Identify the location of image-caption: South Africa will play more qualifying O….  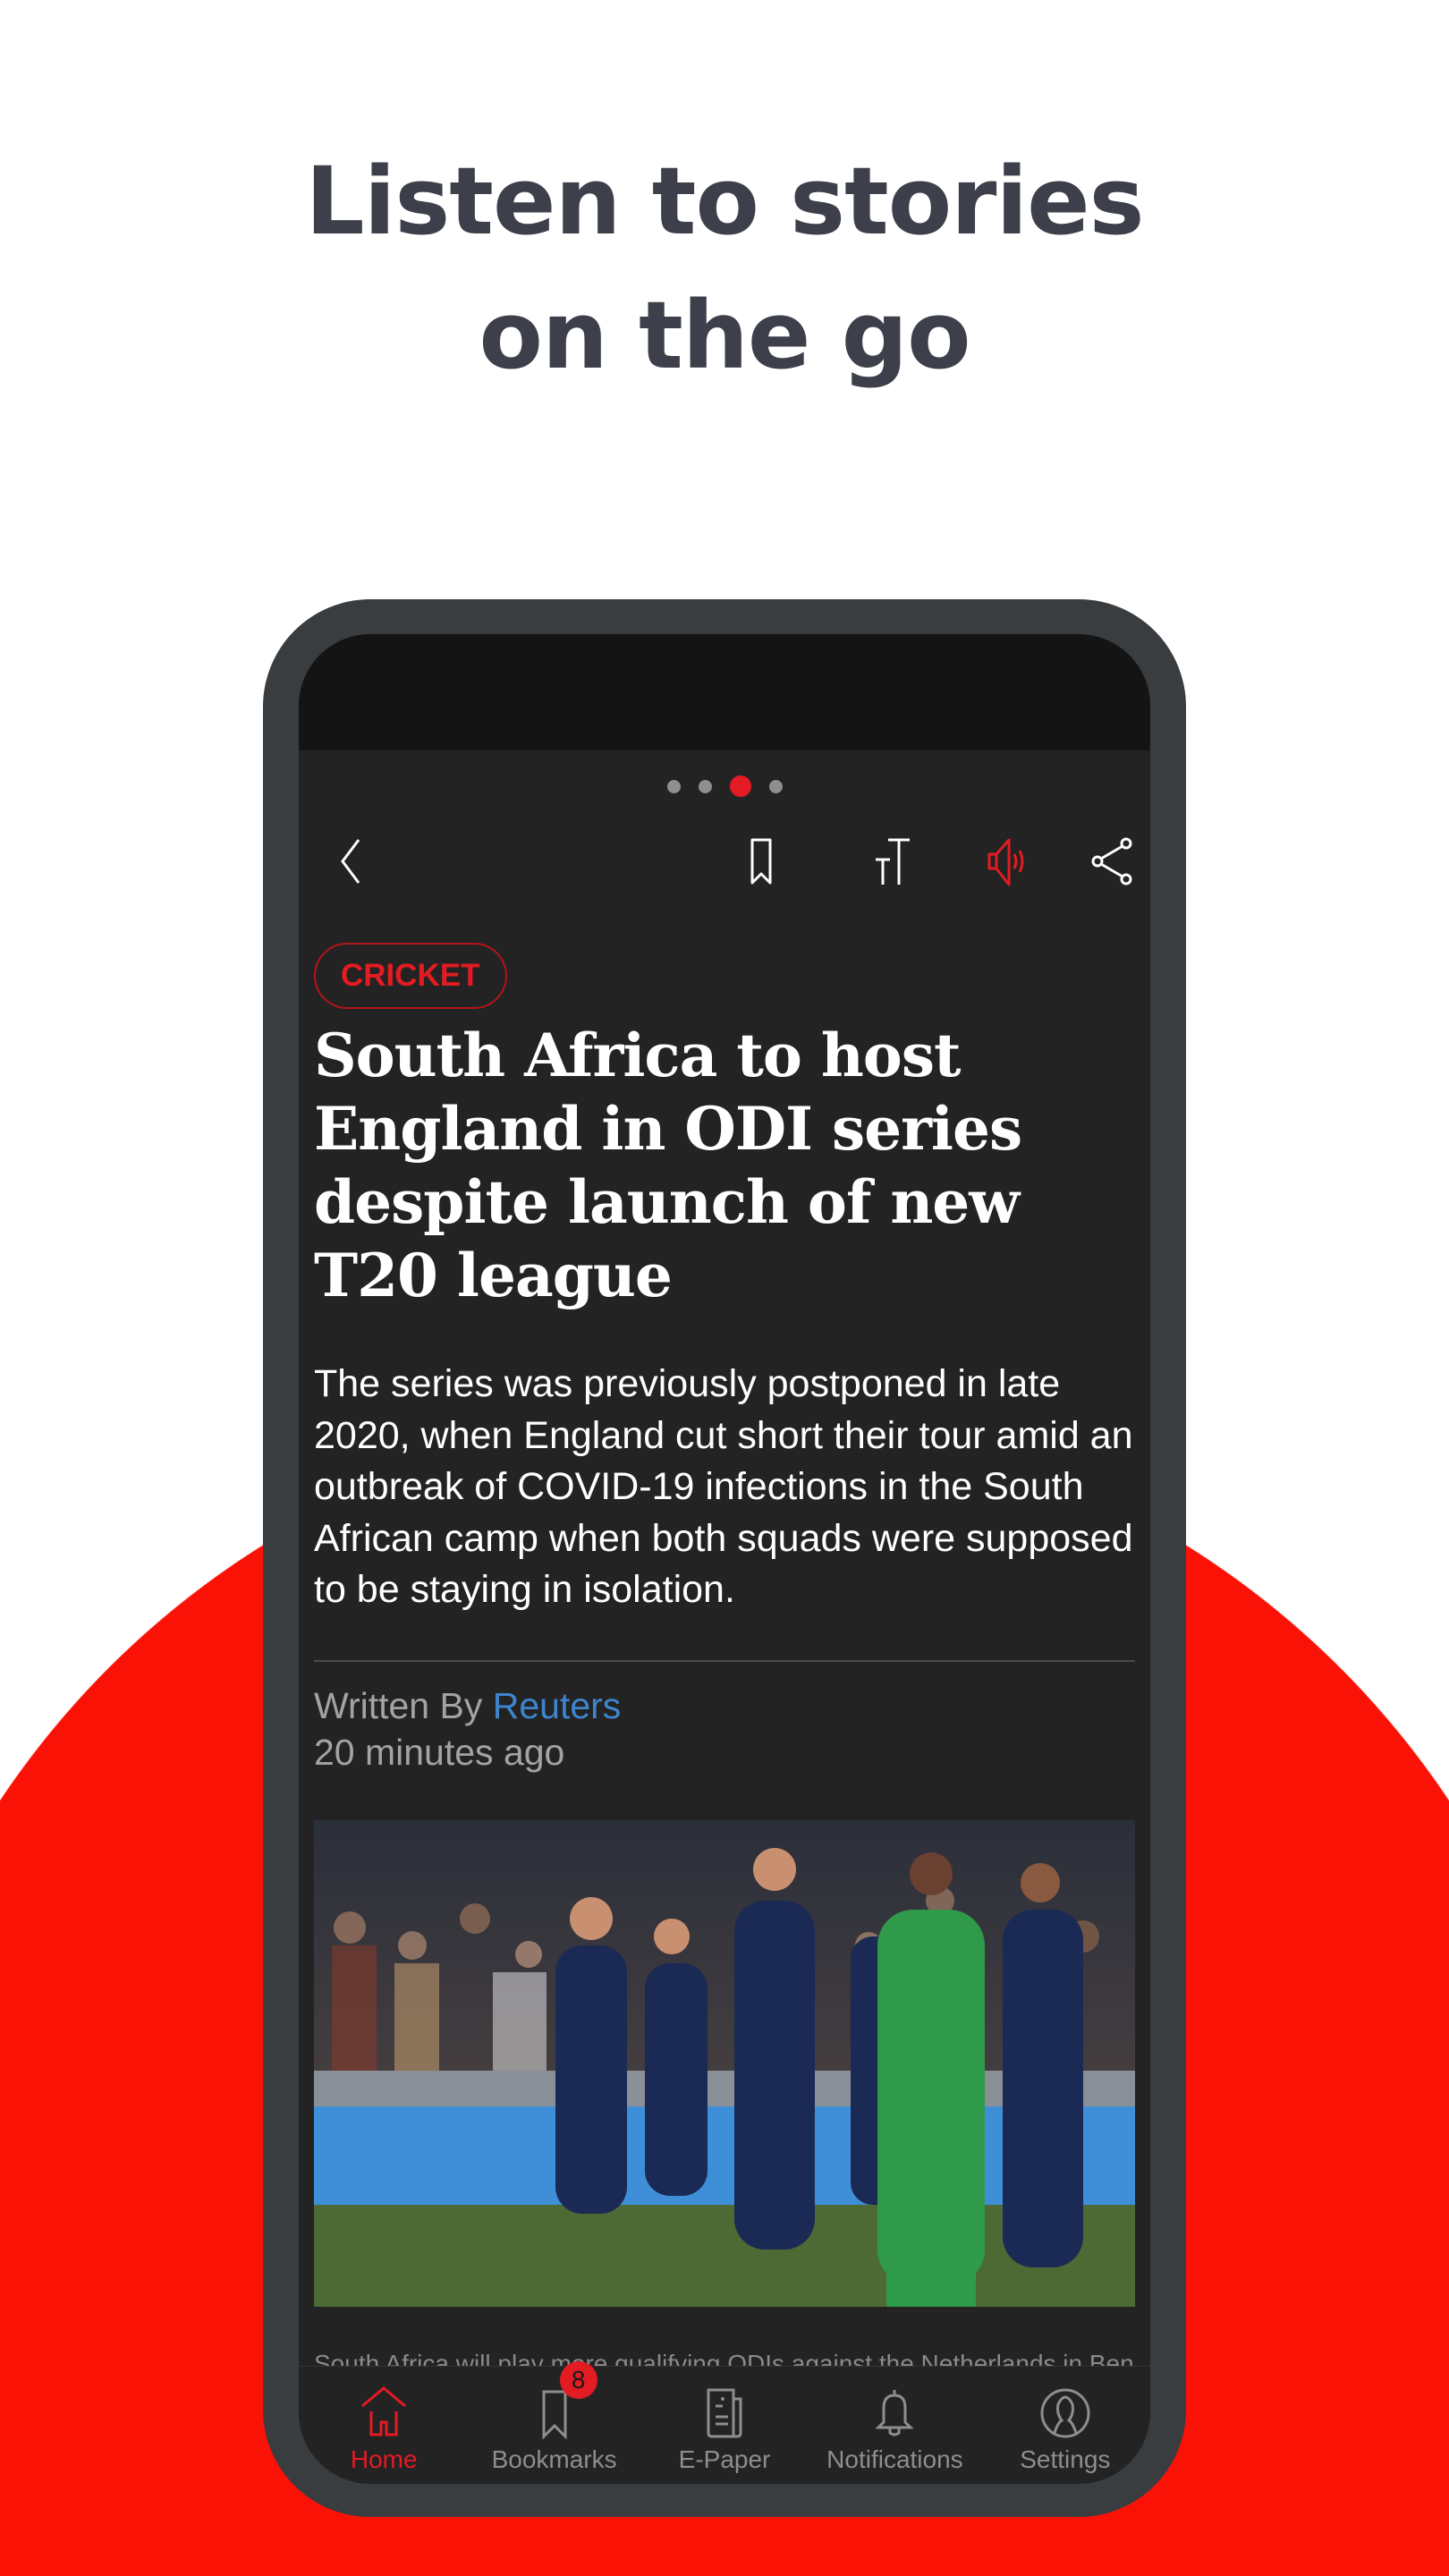
(724, 2358).